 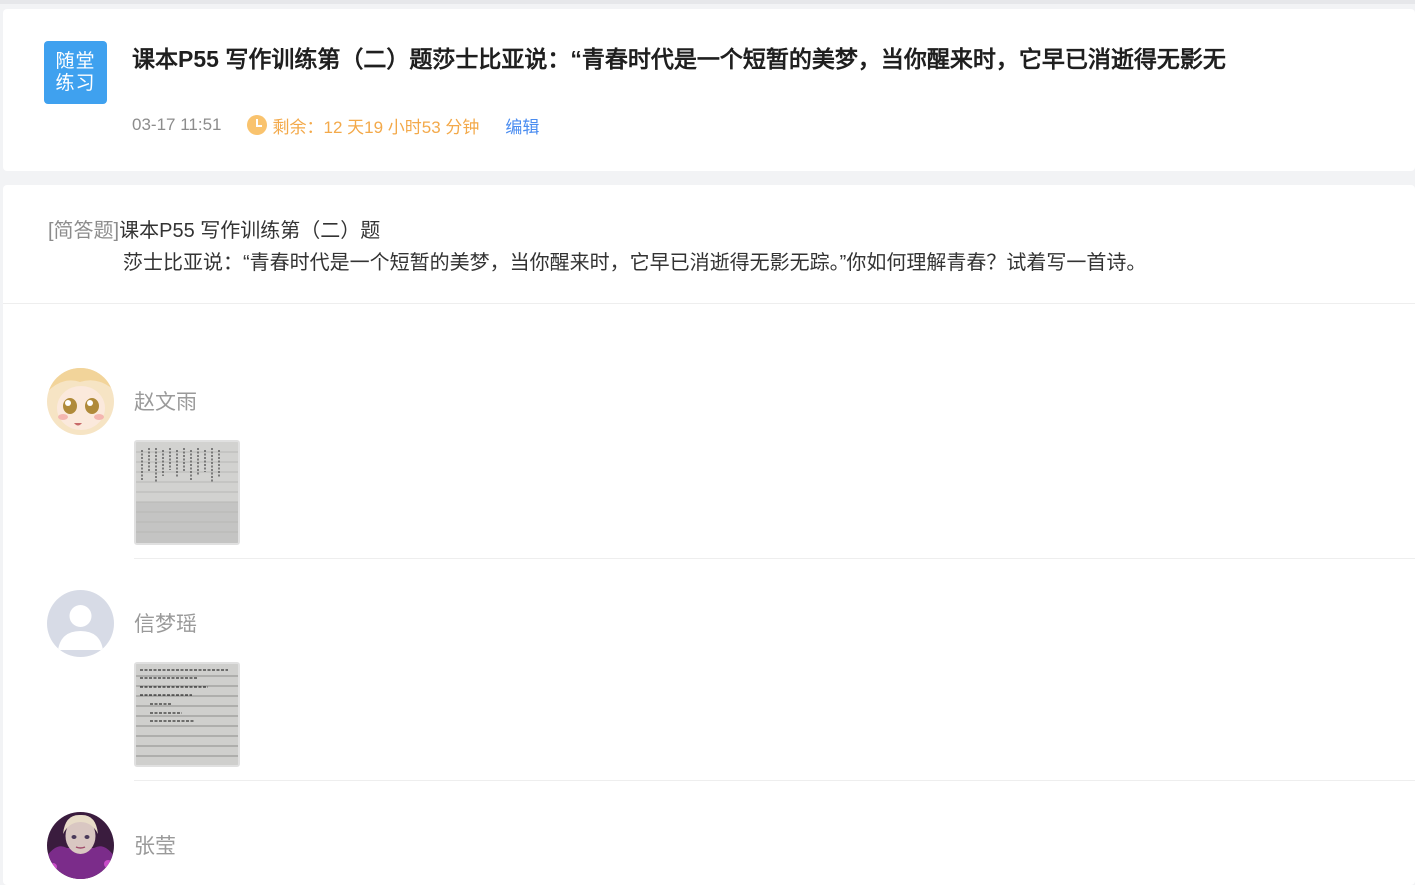 What do you see at coordinates (707, 2) in the screenshot?
I see `top-divider` at bounding box center [707, 2].